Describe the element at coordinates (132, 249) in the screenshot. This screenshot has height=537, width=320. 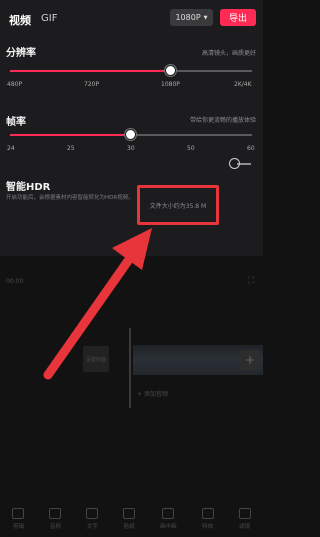
I see `arrow-head` at that location.